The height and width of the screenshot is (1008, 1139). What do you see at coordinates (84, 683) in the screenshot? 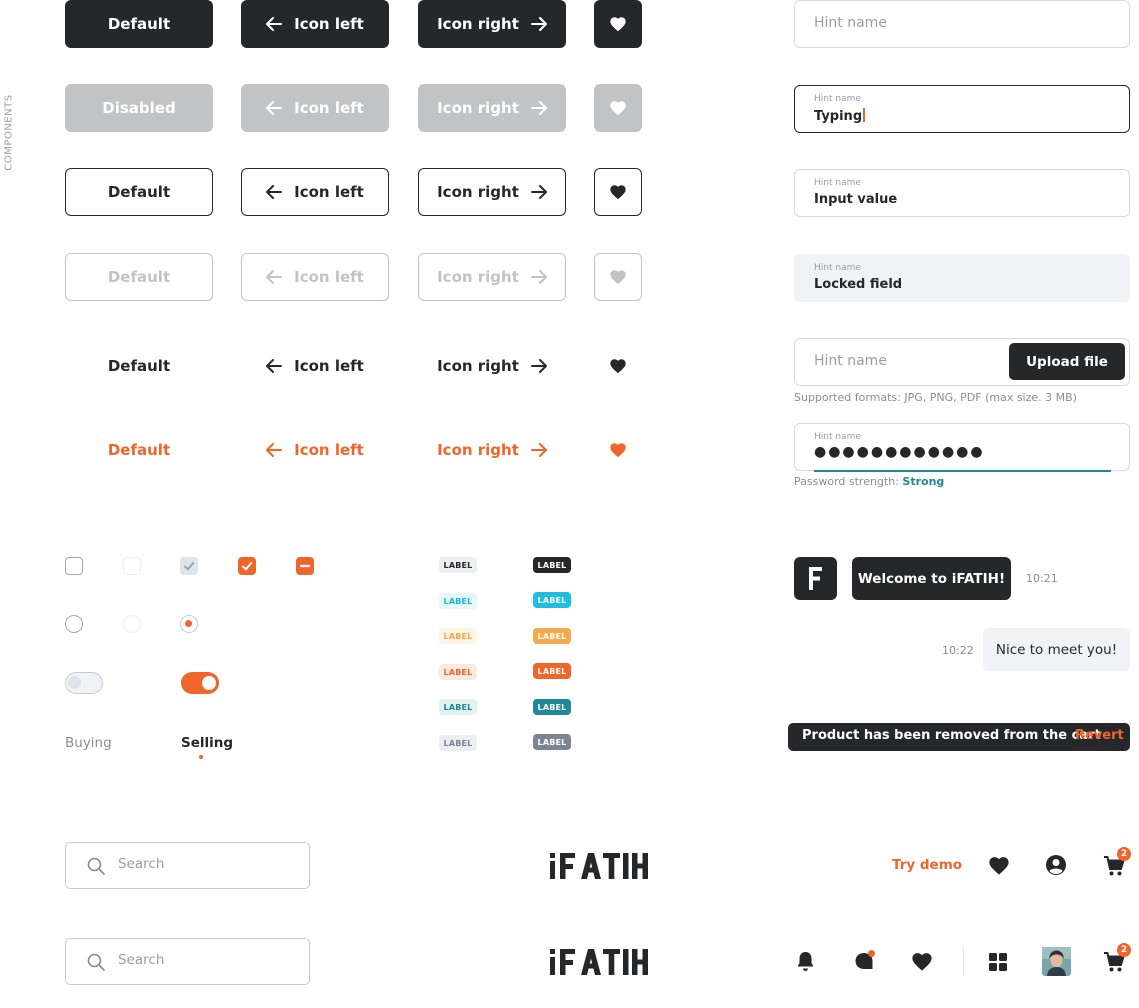
I see `toggle-off` at bounding box center [84, 683].